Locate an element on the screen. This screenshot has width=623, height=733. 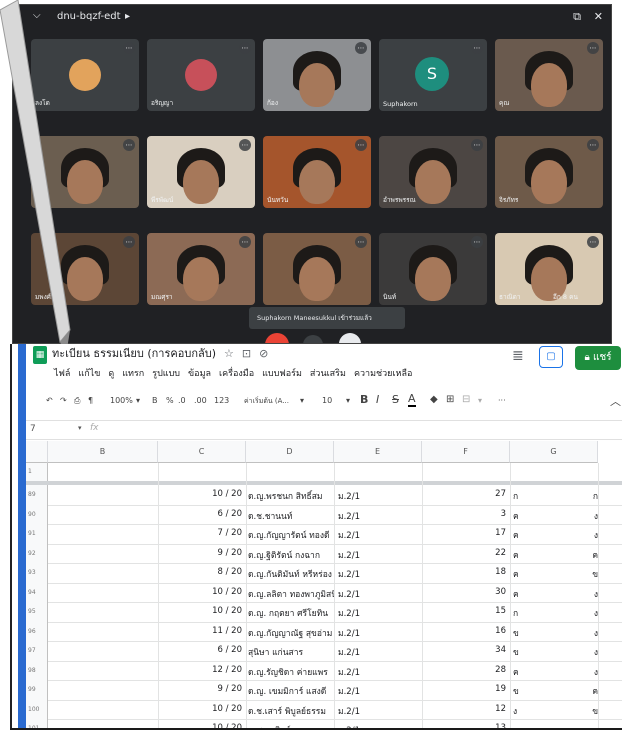
table-cell: ด.ญ.กัญญารัตน์ ทองดี is located at coordinates (291, 535).